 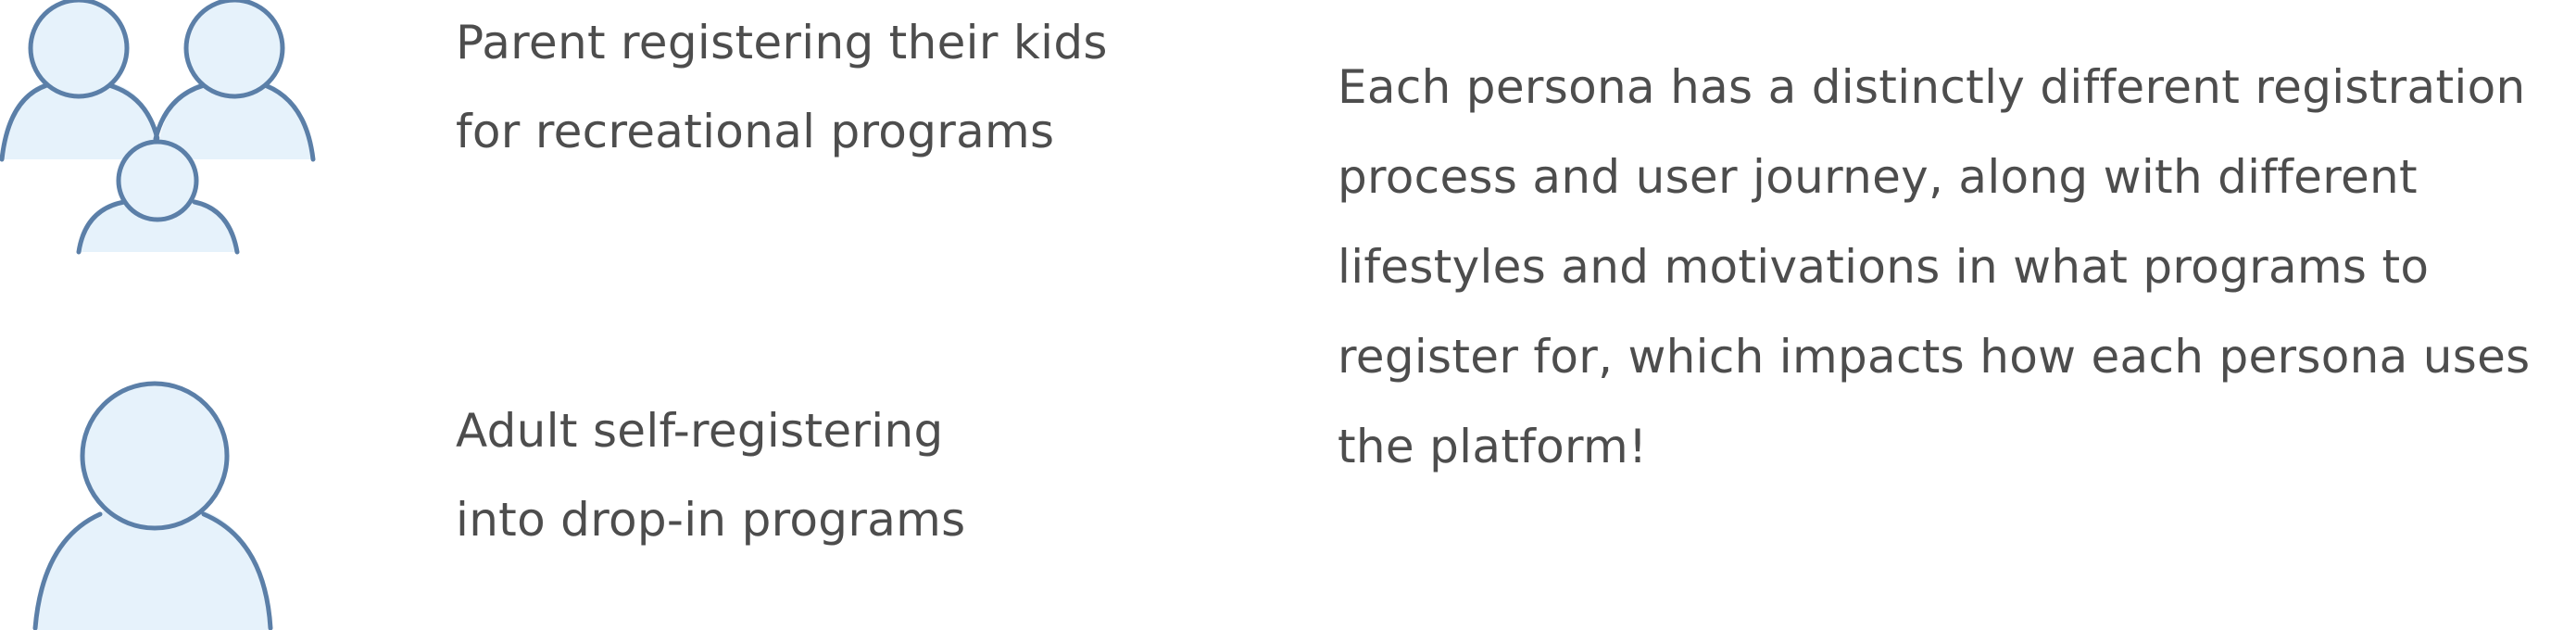 What do you see at coordinates (700, 431) in the screenshot?
I see `persona-adult-label-line-1: Adult self-registering` at bounding box center [700, 431].